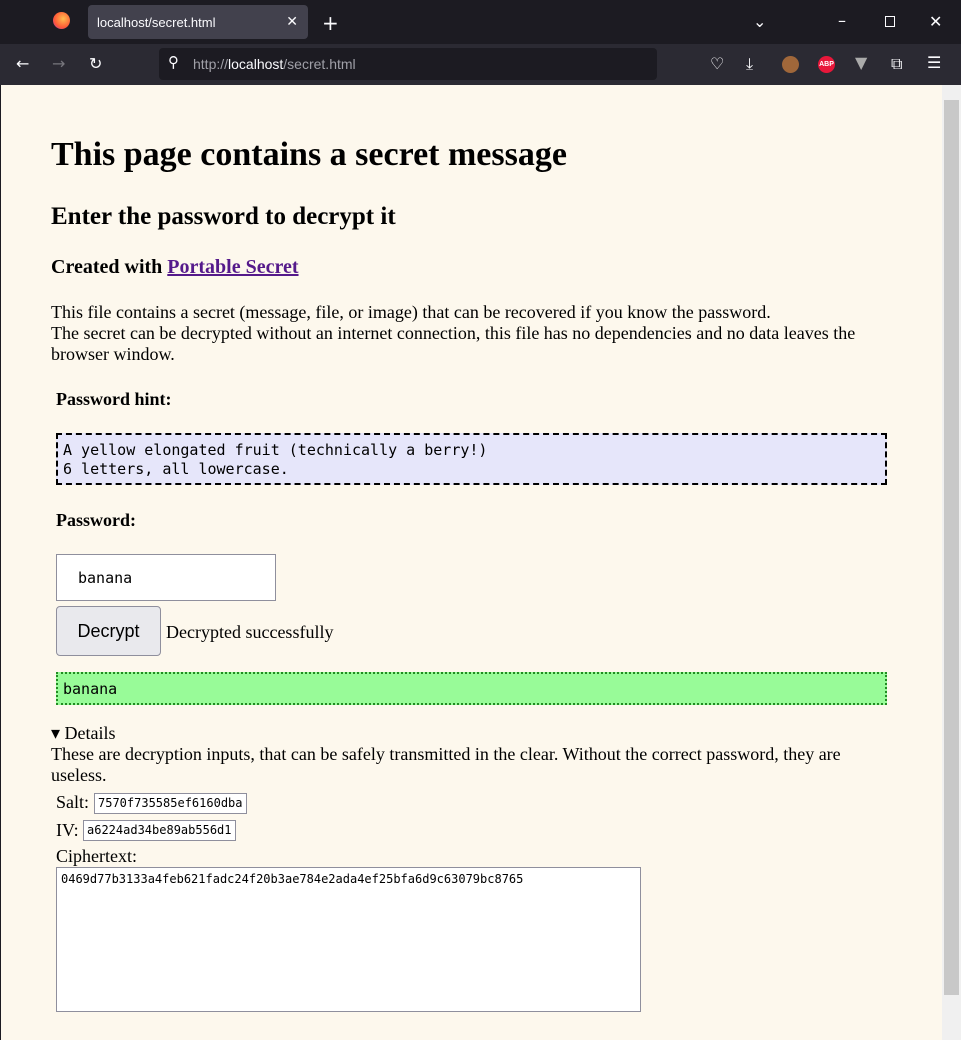  I want to click on minimize-icon: –, so click(842, 20).